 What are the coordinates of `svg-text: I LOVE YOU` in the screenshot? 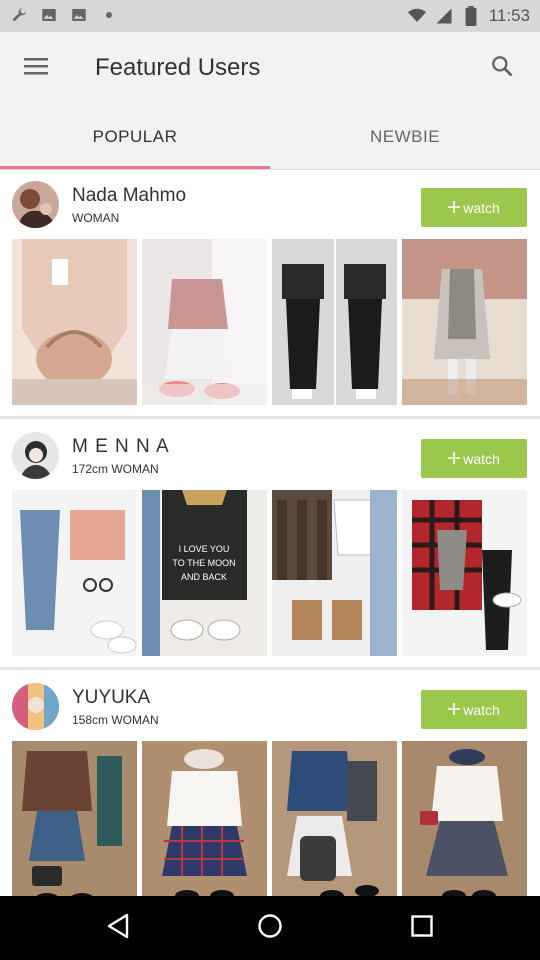 It's located at (204, 549).